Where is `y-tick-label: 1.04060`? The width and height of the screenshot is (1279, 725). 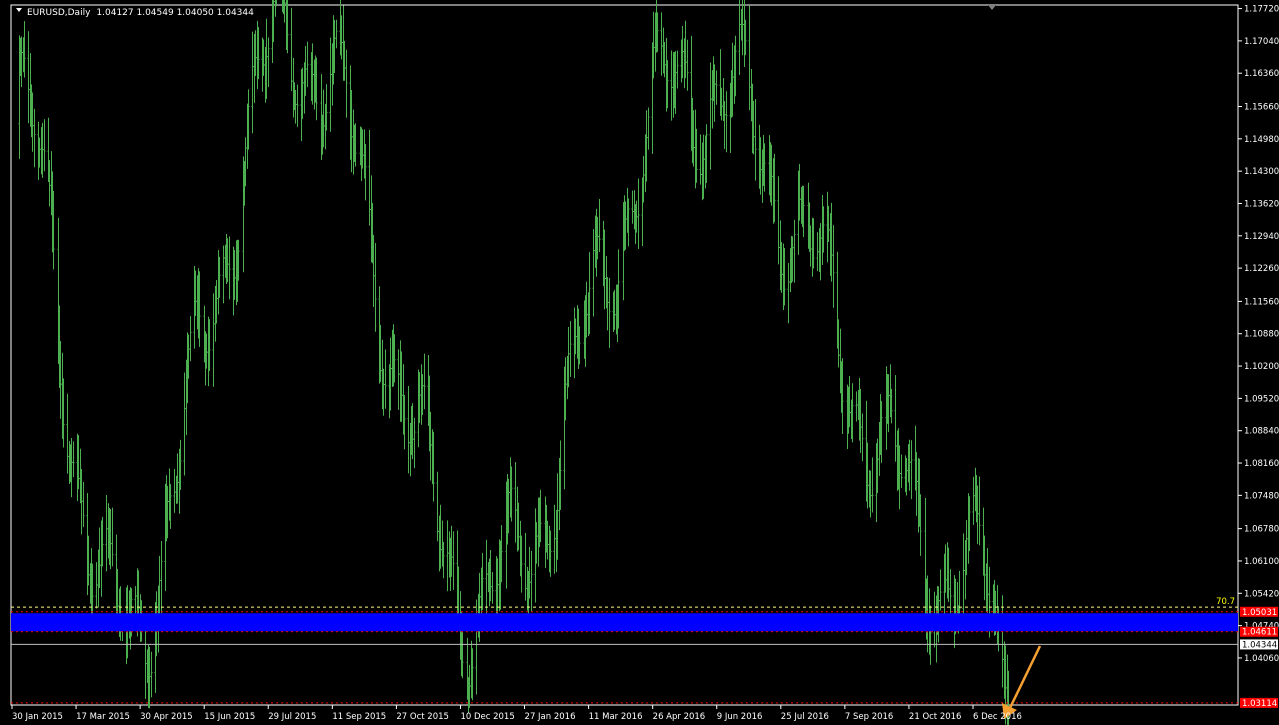
y-tick-label: 1.04060 is located at coordinates (1261, 659).